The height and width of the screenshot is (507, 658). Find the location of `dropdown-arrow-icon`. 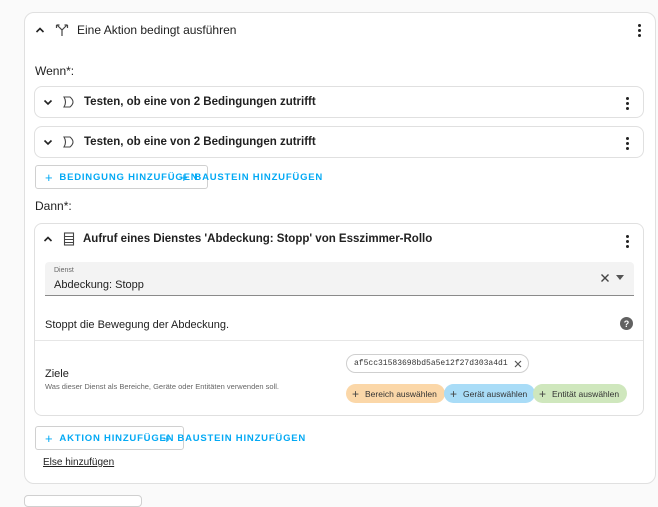

dropdown-arrow-icon is located at coordinates (620, 277).